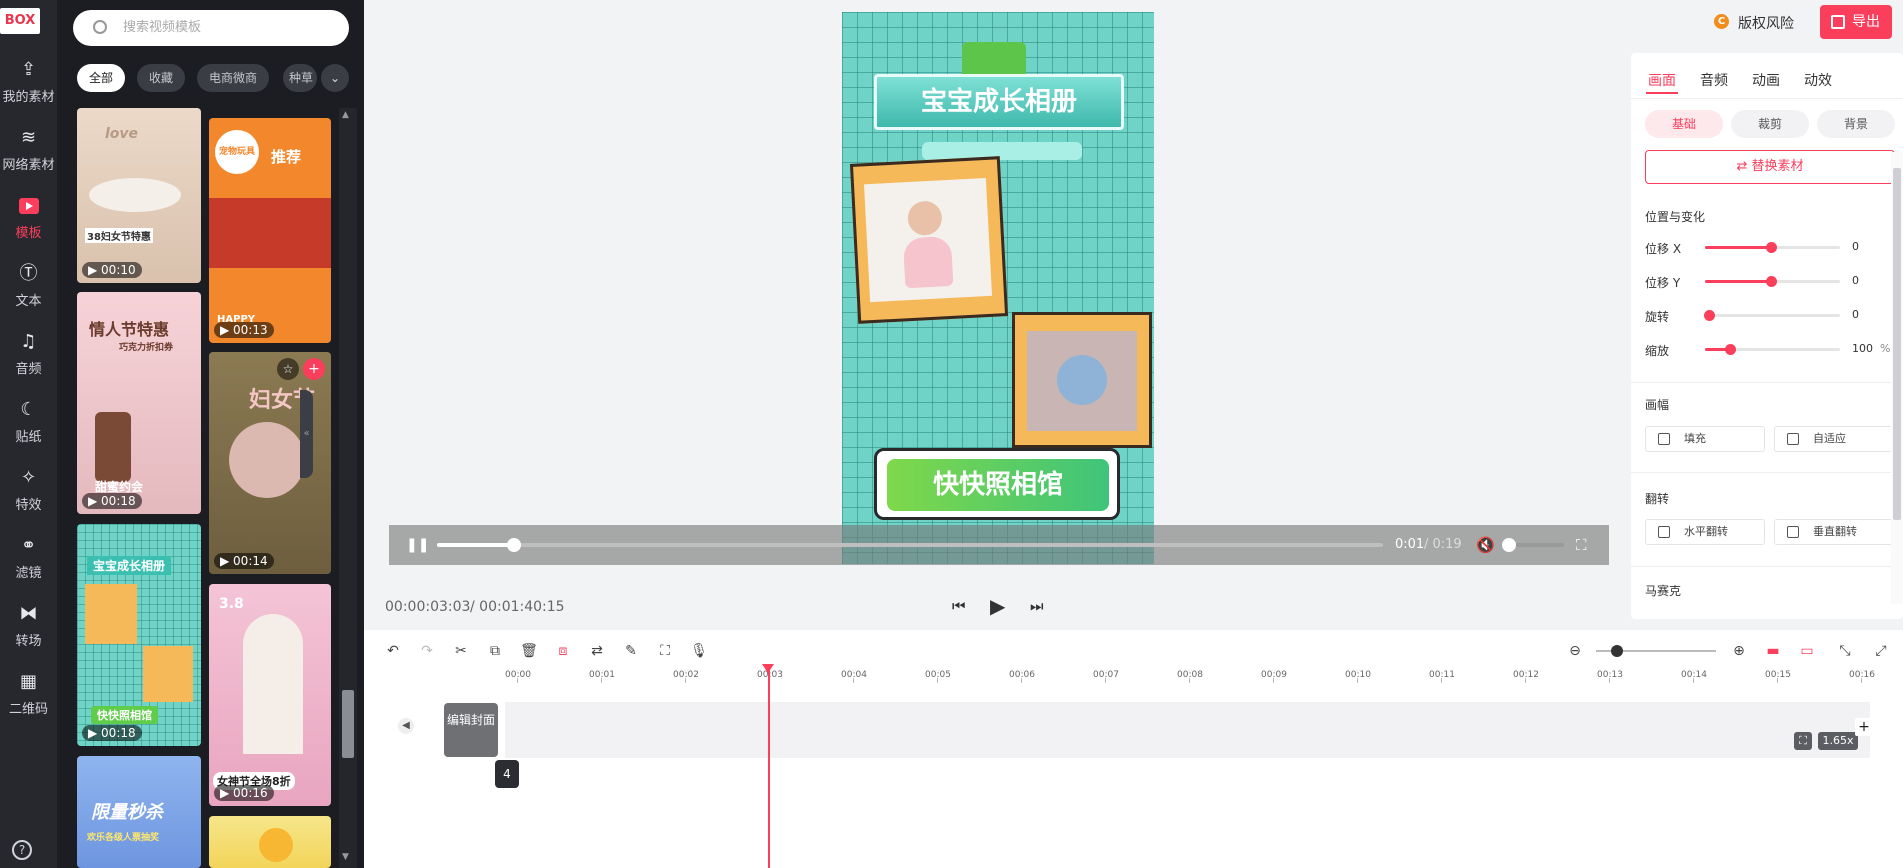 The height and width of the screenshot is (868, 1903). Describe the element at coordinates (1684, 124) in the screenshot. I see `subtab-basic: 基础` at that location.